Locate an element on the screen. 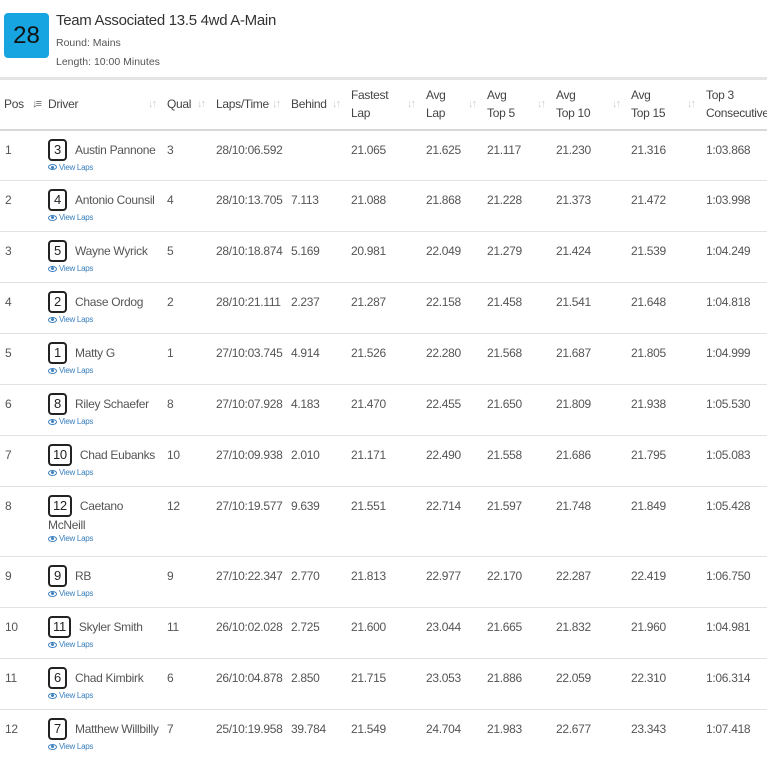 Image resolution: width=767 pixels, height=759 pixels. column-header-fastest-lap: Fastest Lap ↓↑ is located at coordinates (384, 104).